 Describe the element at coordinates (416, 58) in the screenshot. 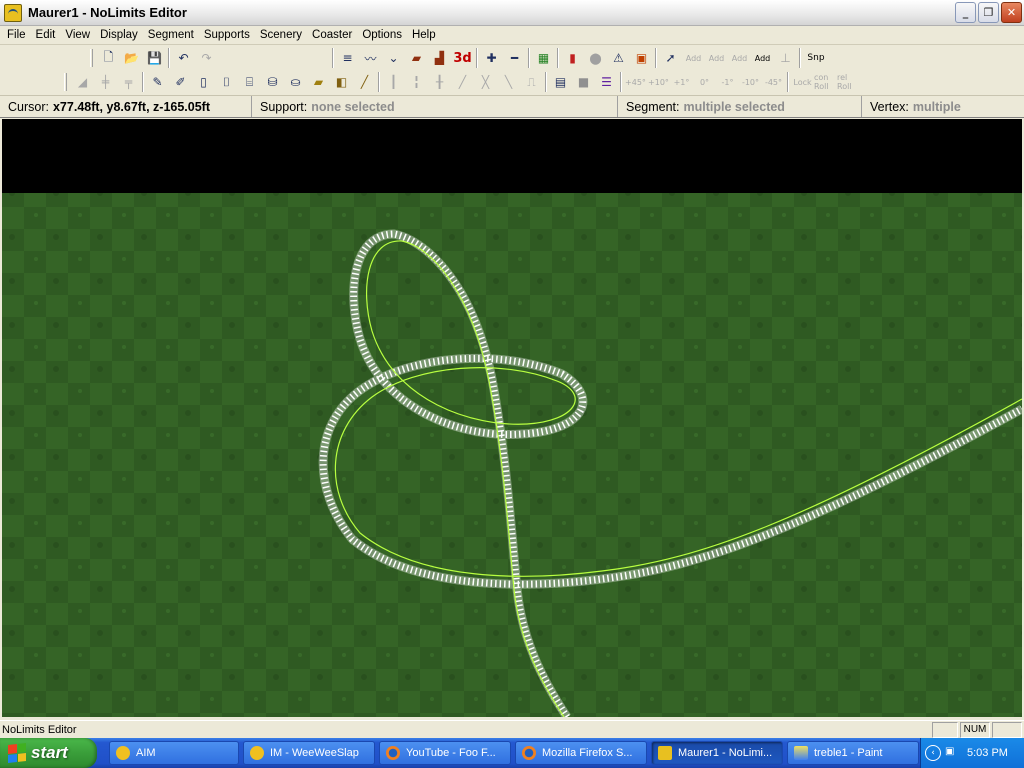

I see `station-icon: ▰` at that location.